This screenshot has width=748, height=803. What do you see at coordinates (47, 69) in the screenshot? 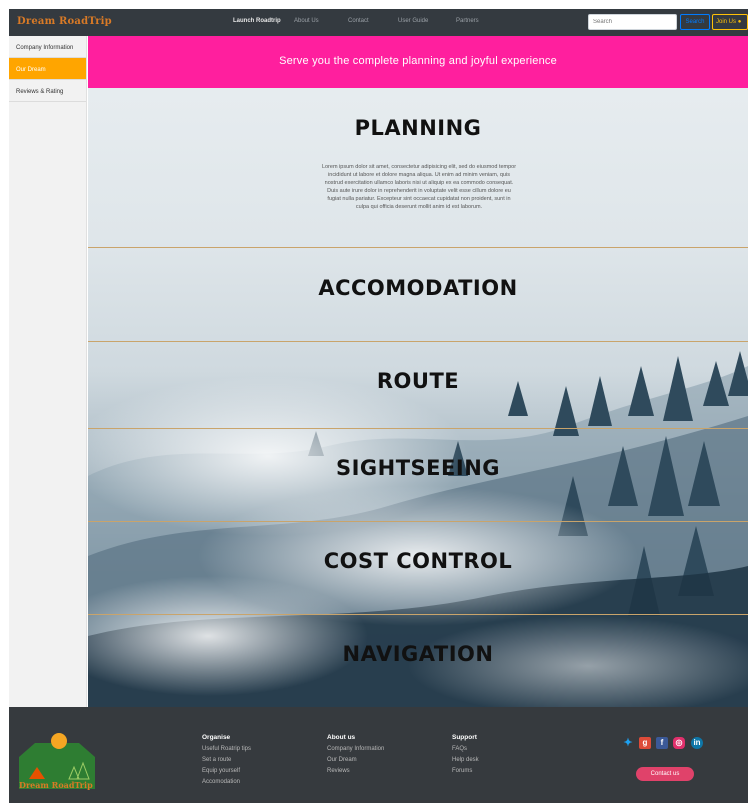
I see `sidebar-item-our-dream: Our Dream` at bounding box center [47, 69].